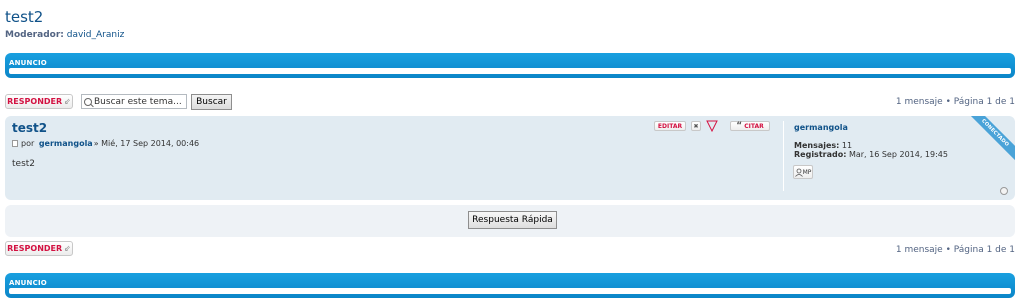  Describe the element at coordinates (807, 172) in the screenshot. I see `private-message-label: MP` at that location.